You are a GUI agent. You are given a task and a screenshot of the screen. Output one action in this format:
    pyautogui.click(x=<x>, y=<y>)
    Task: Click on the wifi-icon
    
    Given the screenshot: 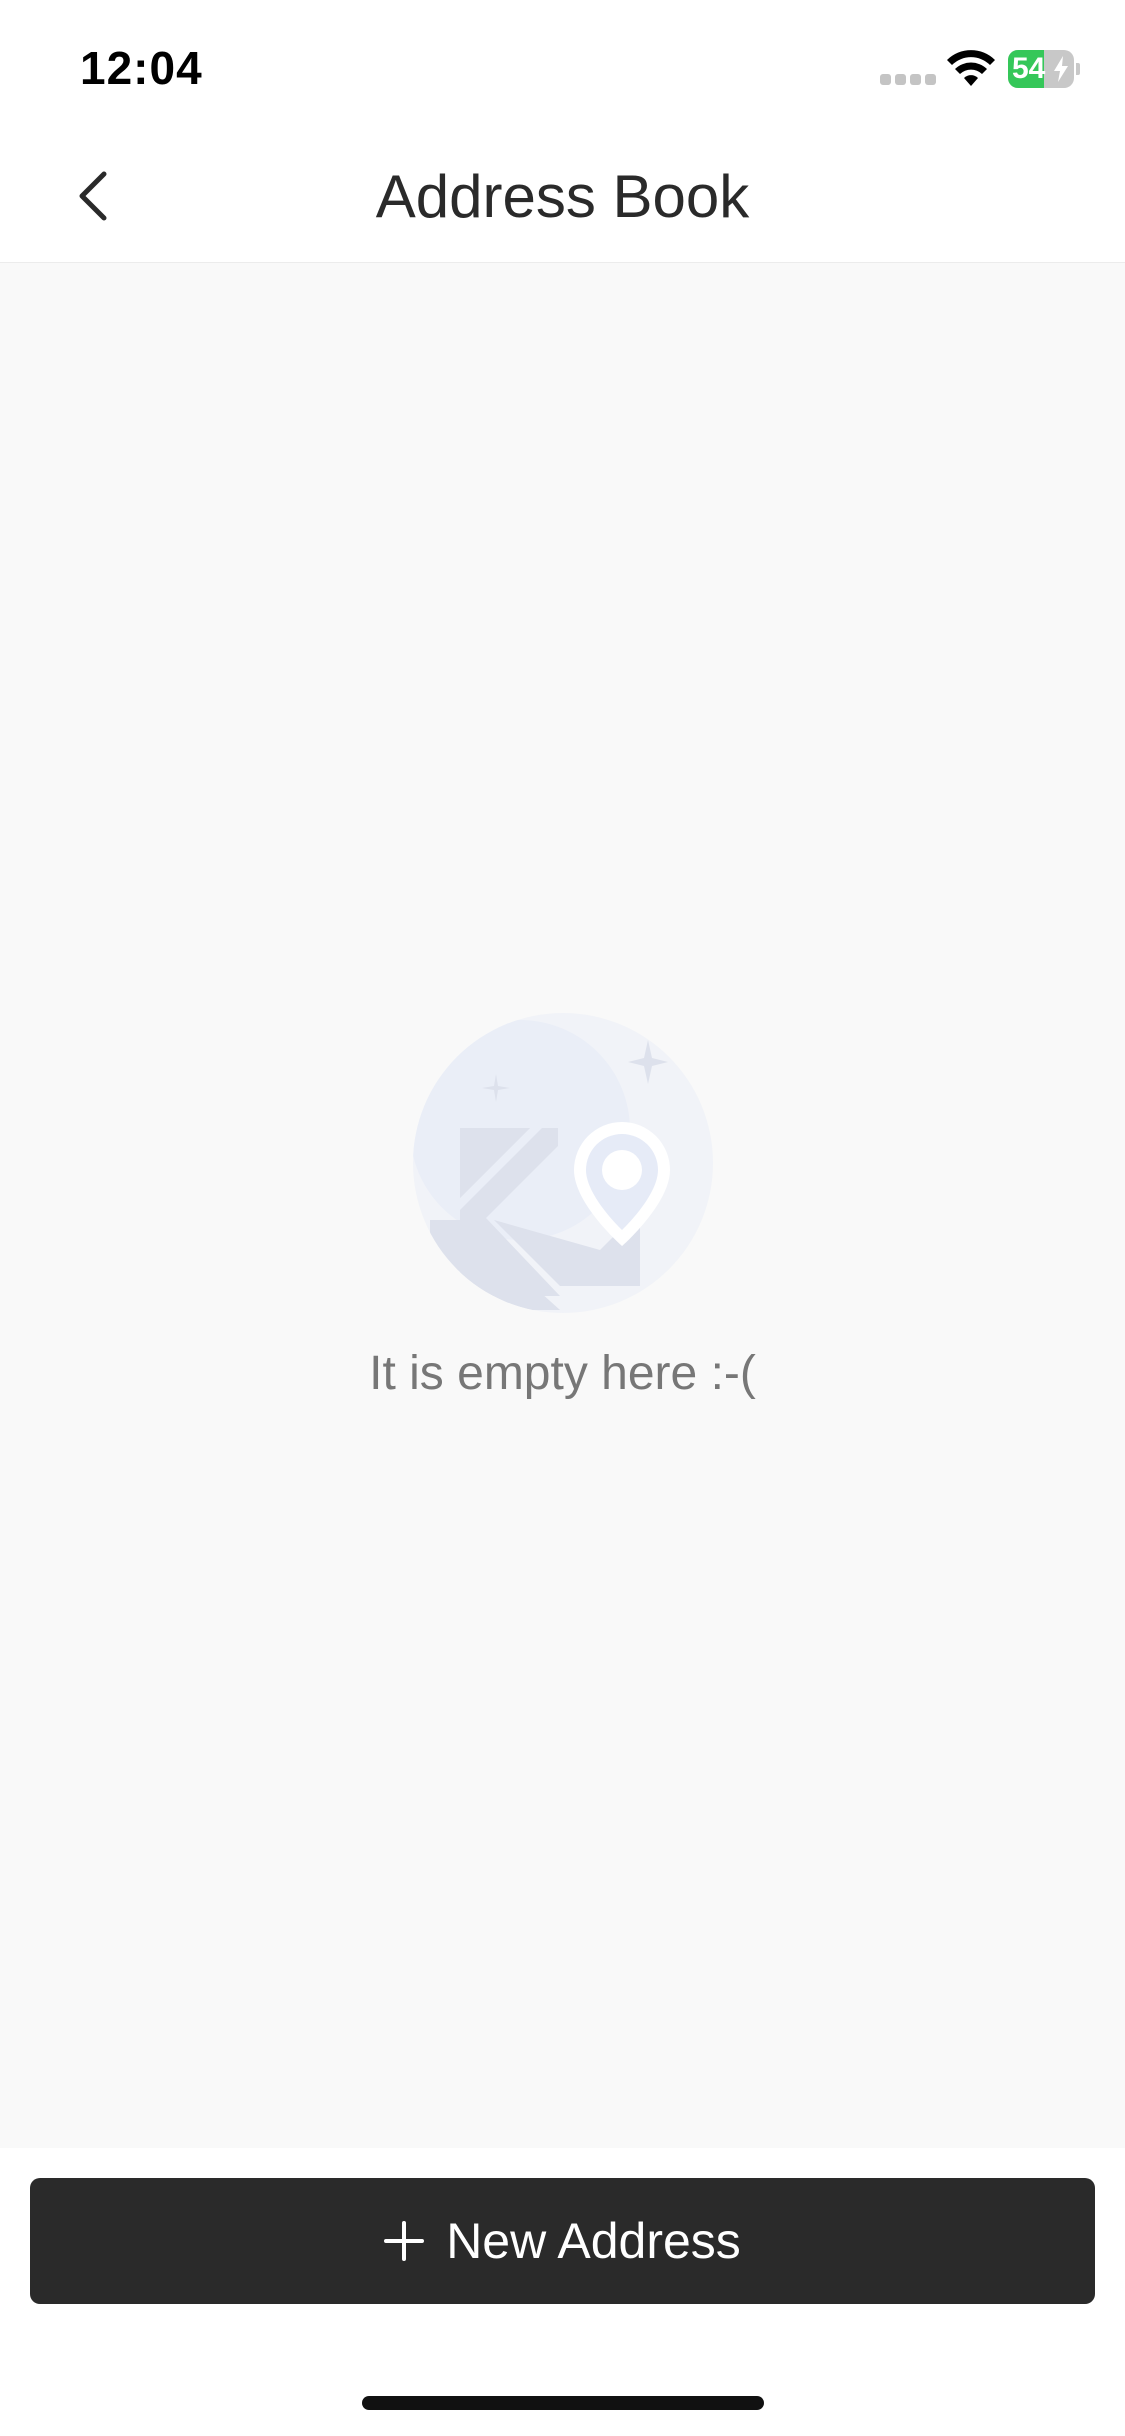 What is the action you would take?
    pyautogui.click(x=971, y=68)
    